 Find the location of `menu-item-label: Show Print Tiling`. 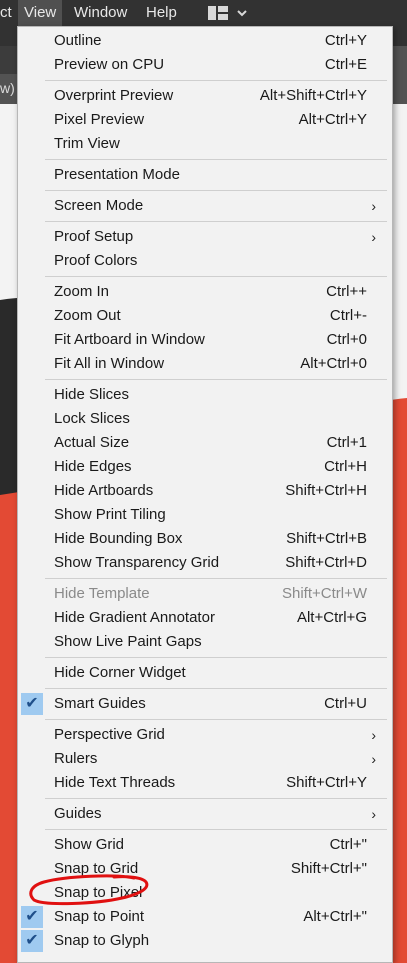

menu-item-label: Show Print Tiling is located at coordinates (110, 514).